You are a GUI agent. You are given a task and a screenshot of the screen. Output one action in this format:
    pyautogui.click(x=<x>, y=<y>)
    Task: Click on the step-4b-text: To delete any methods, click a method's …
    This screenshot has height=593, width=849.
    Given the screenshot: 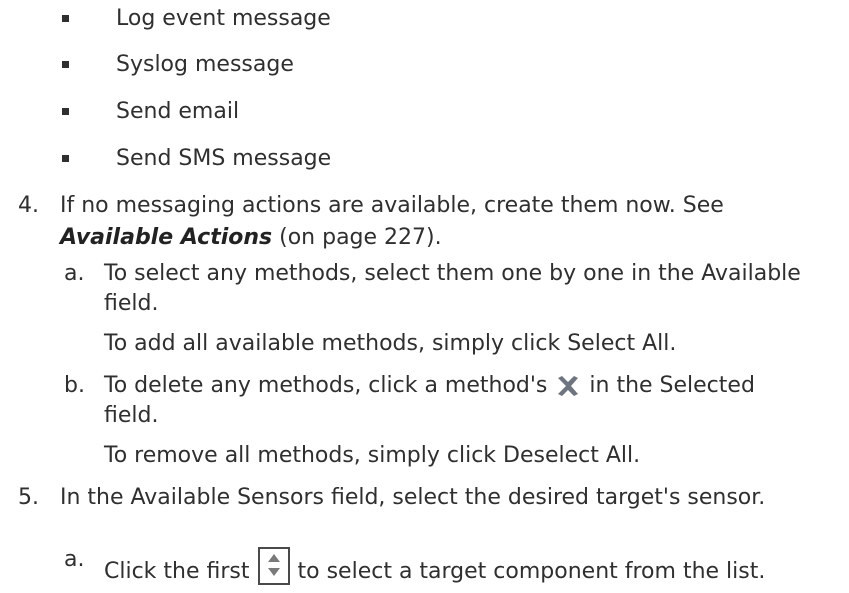 What is the action you would take?
    pyautogui.click(x=429, y=386)
    